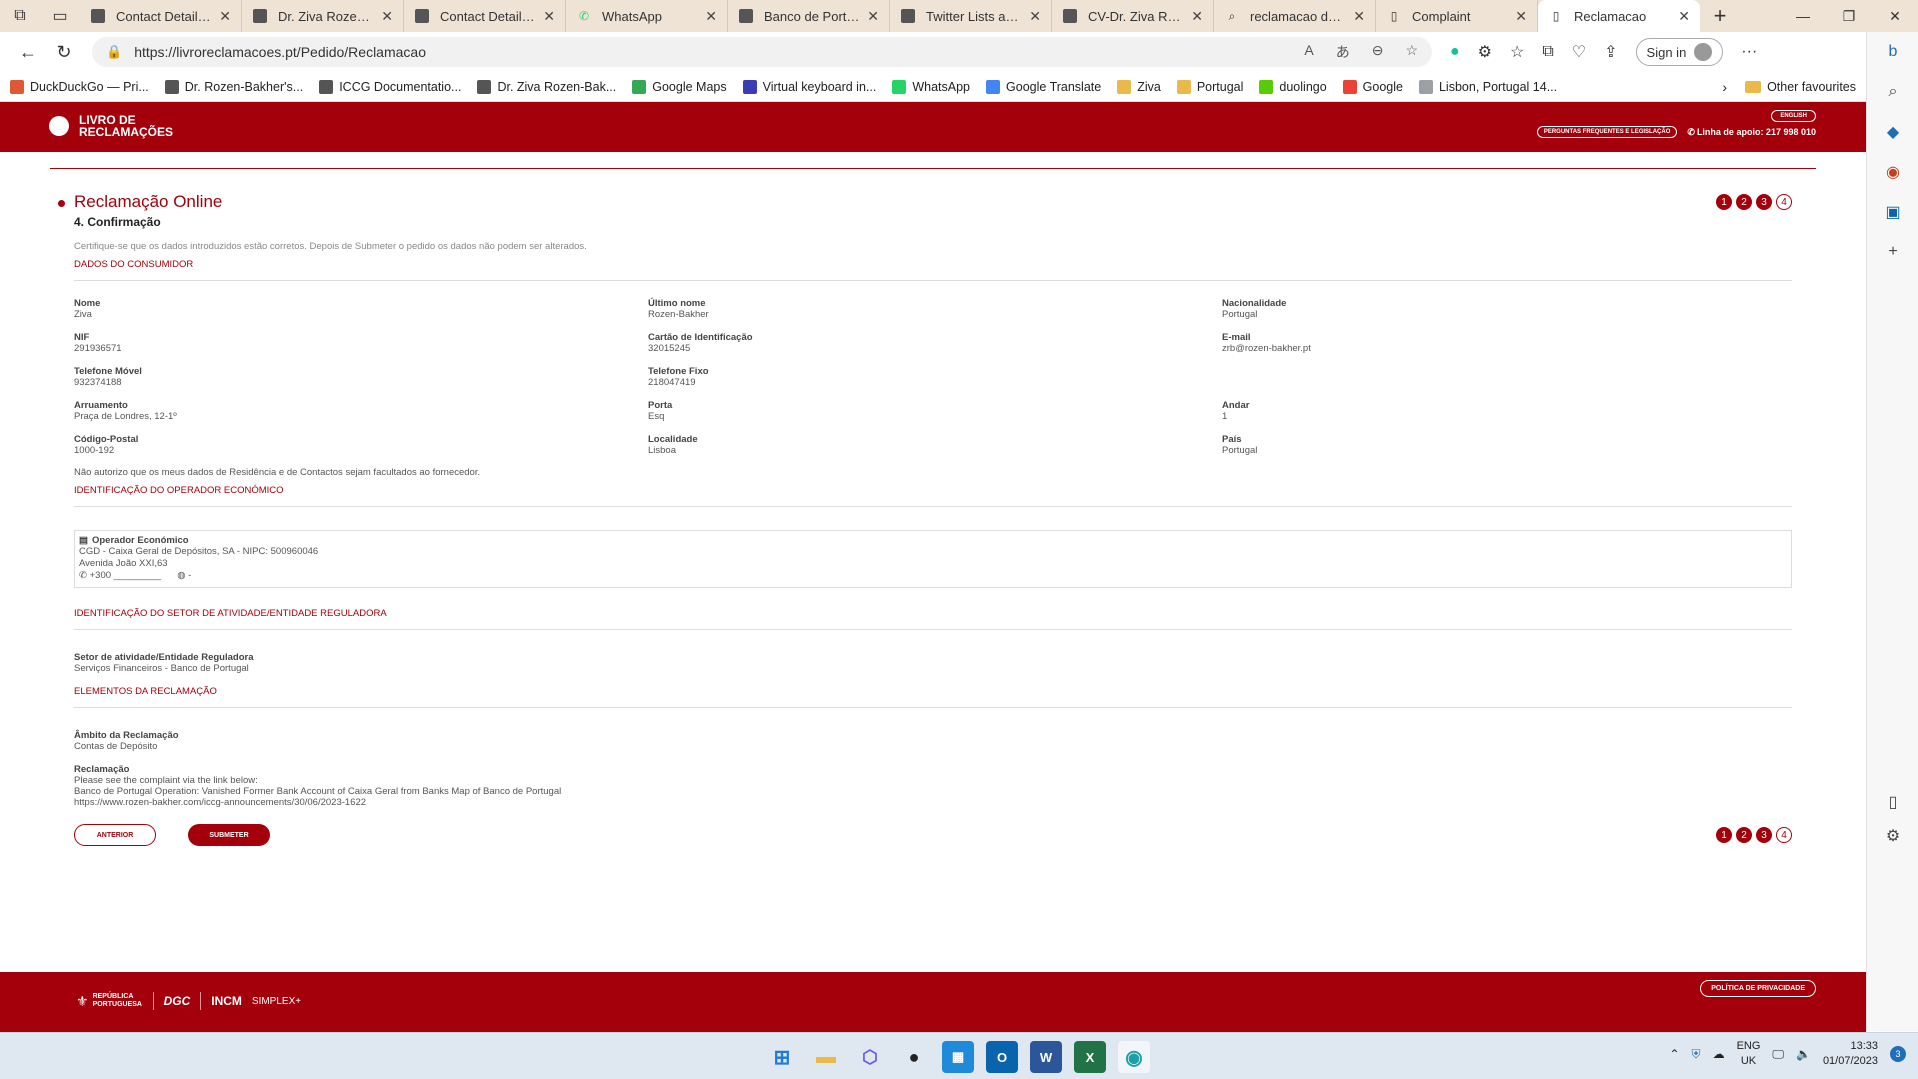 The height and width of the screenshot is (1079, 1918). I want to click on favourite-item: Portugal, so click(1209, 86).